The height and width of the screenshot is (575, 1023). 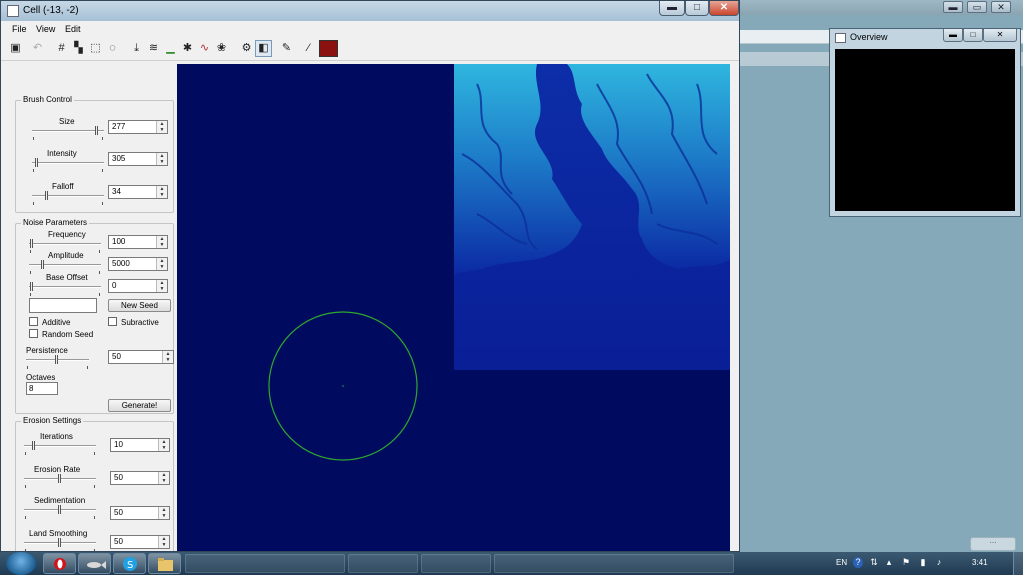 What do you see at coordinates (858, 562) in the screenshot?
I see `help-icon: ?` at bounding box center [858, 562].